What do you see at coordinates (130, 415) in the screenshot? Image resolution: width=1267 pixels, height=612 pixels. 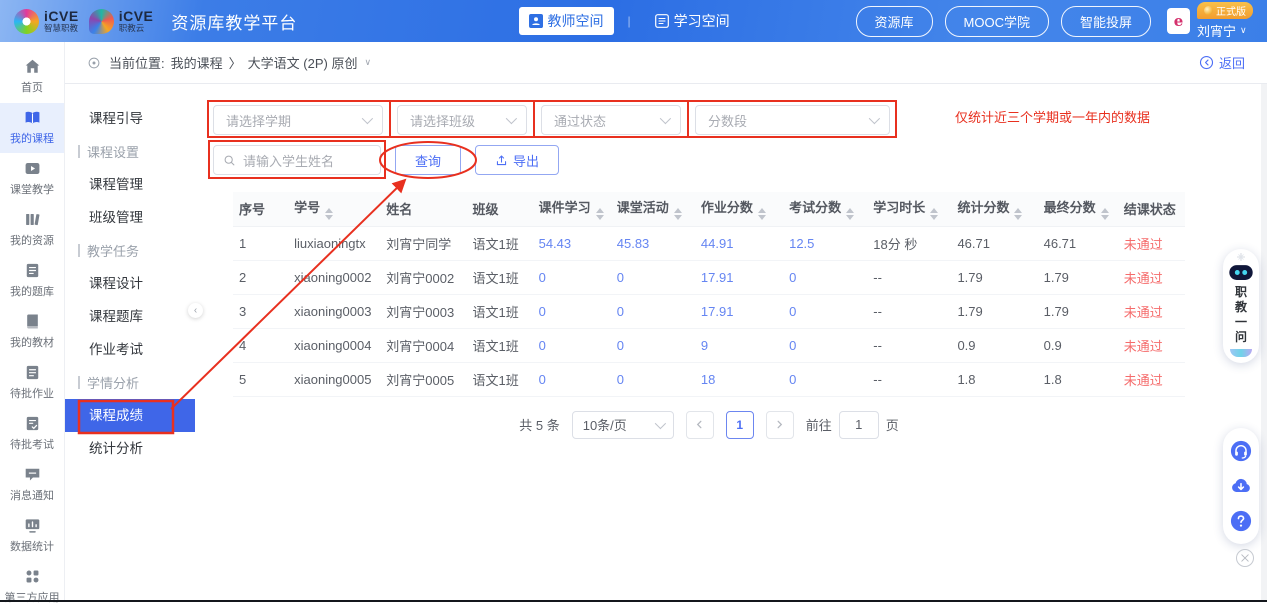 I see `submenu-item-course-grades: 课程成绩` at bounding box center [130, 415].